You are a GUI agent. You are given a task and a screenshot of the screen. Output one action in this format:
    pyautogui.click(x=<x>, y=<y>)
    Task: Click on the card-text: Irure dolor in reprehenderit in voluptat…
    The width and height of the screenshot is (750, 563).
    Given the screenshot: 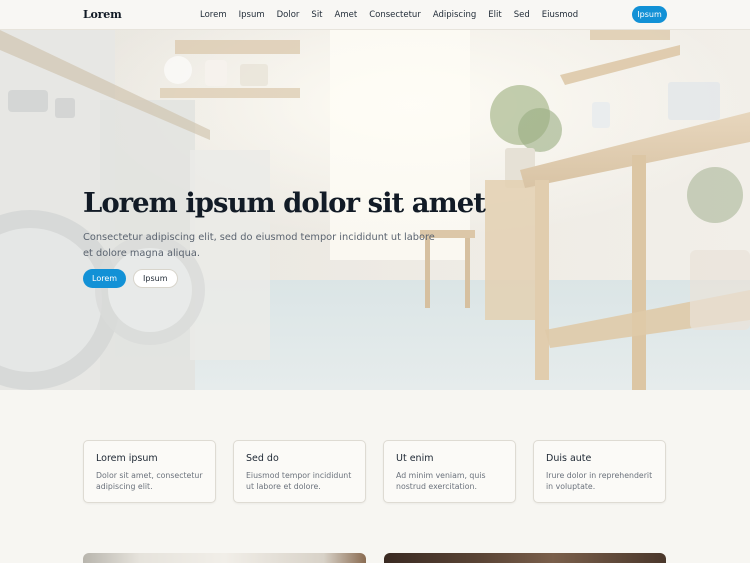 What is the action you would take?
    pyautogui.click(x=599, y=481)
    